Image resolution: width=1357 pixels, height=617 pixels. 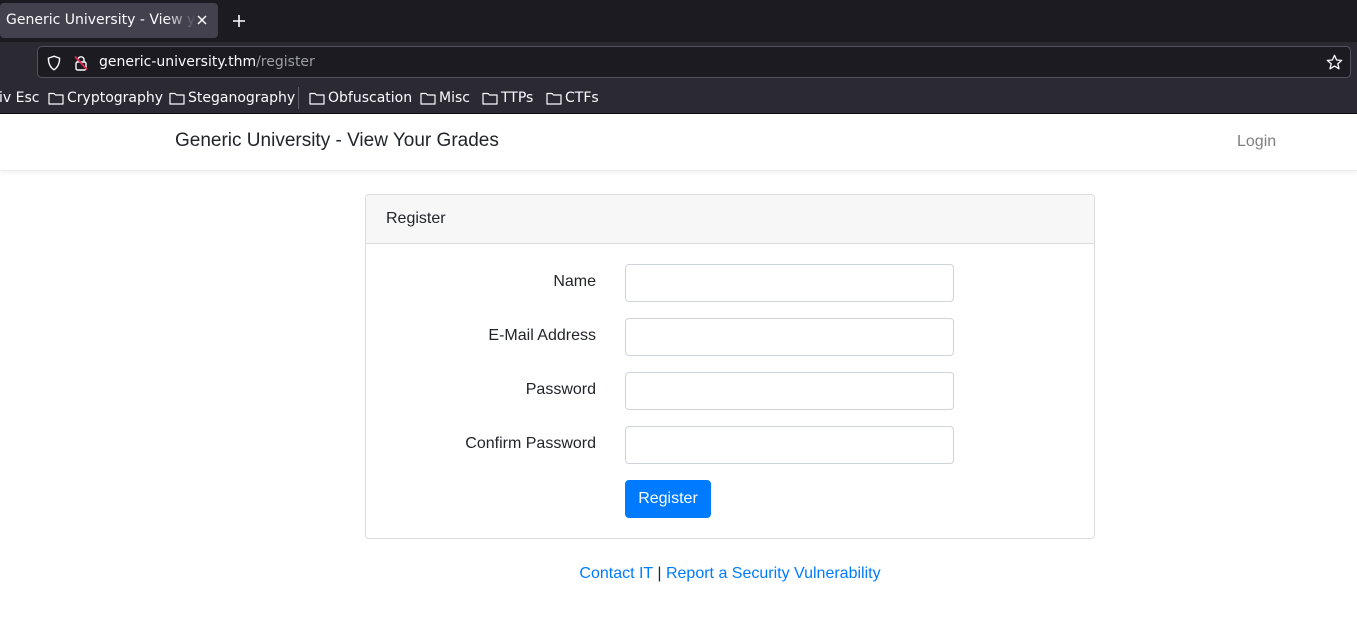 I want to click on shield-icon, so click(x=54, y=63).